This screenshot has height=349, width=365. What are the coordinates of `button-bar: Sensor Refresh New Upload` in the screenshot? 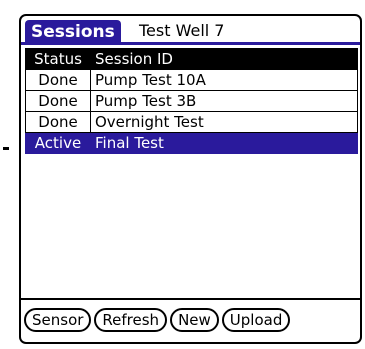 It's located at (157, 320).